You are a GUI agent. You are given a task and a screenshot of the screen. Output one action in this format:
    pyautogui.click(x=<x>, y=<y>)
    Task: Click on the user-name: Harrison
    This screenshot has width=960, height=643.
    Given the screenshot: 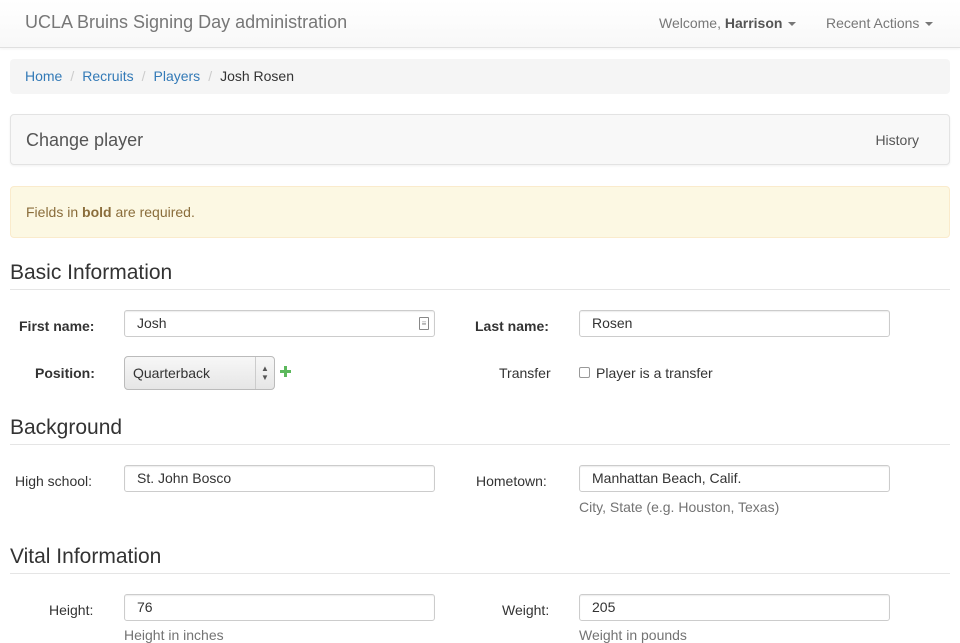 What is the action you would take?
    pyautogui.click(x=753, y=23)
    